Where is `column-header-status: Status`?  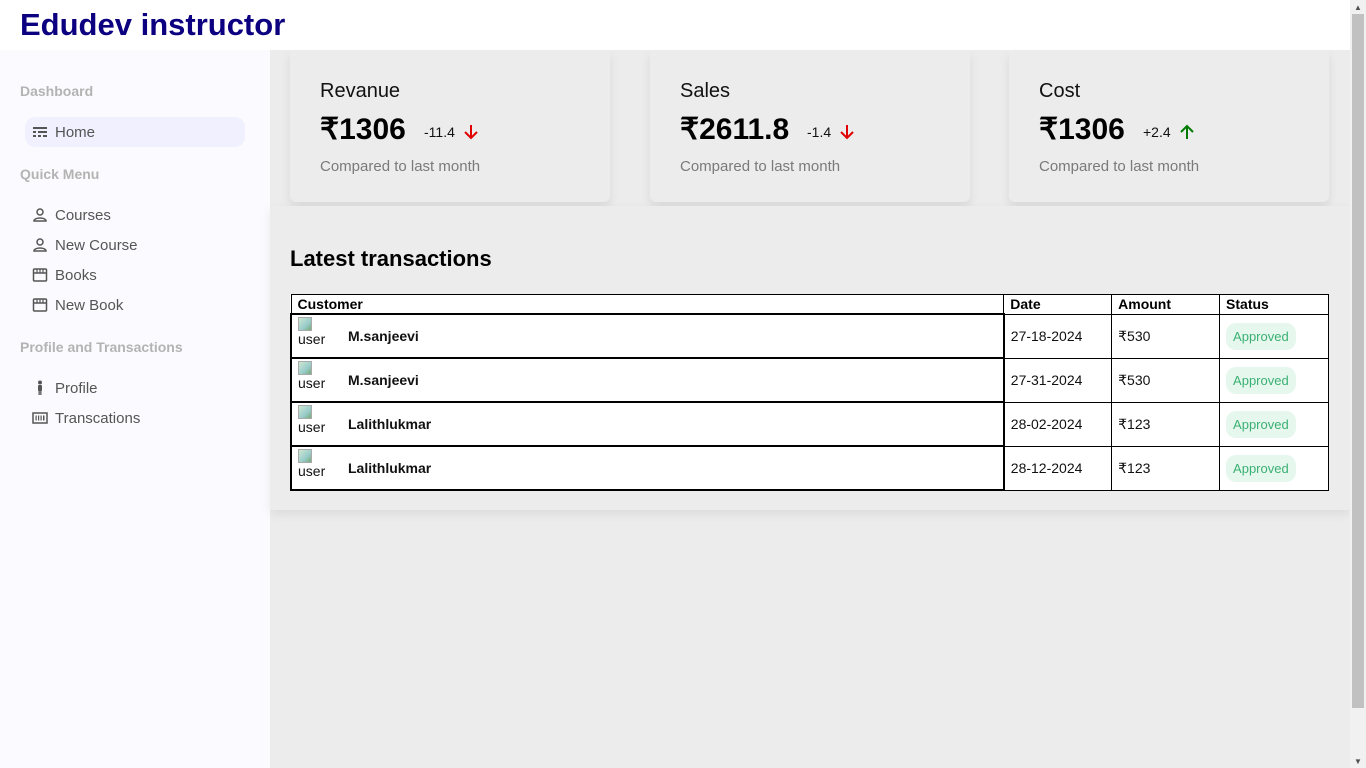 column-header-status: Status is located at coordinates (1274, 304).